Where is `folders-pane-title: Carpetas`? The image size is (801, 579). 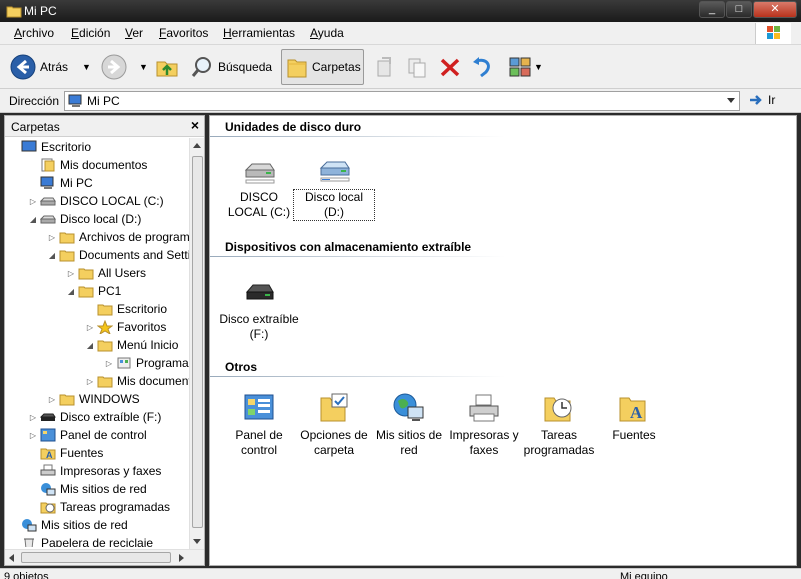 folders-pane-title: Carpetas is located at coordinates (35, 127).